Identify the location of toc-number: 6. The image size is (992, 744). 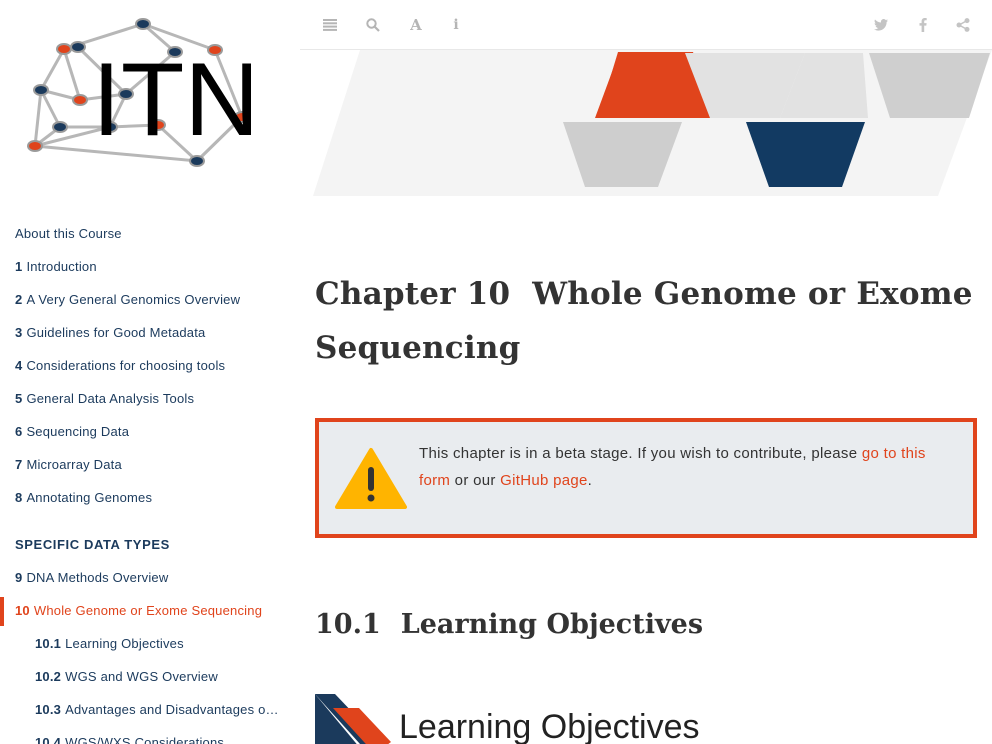
(19, 431).